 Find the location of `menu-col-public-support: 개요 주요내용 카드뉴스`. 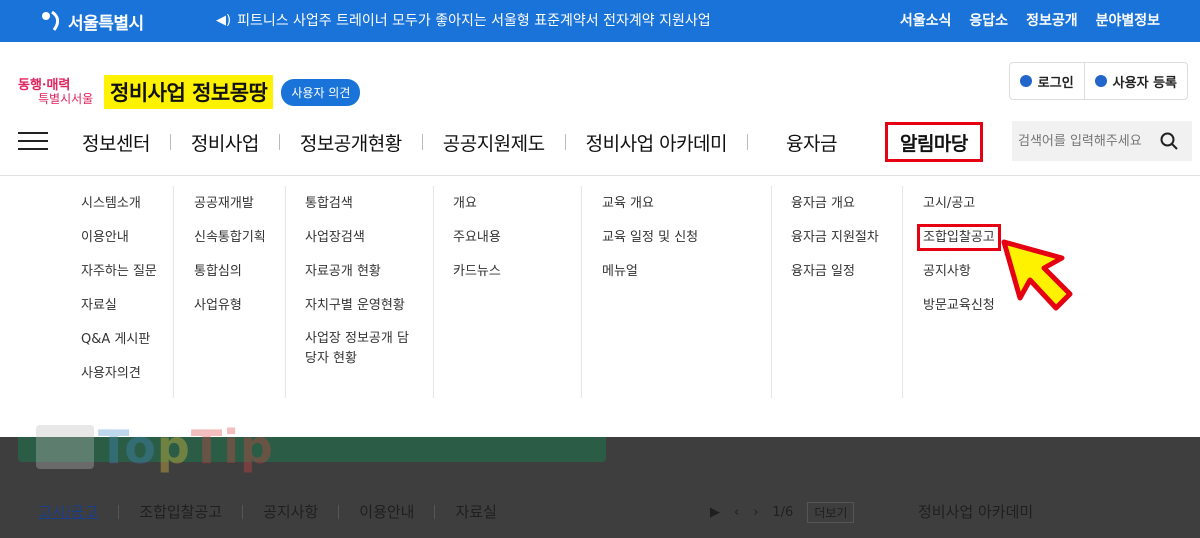

menu-col-public-support: 개요 주요내용 카드뉴스 is located at coordinates (477, 244).